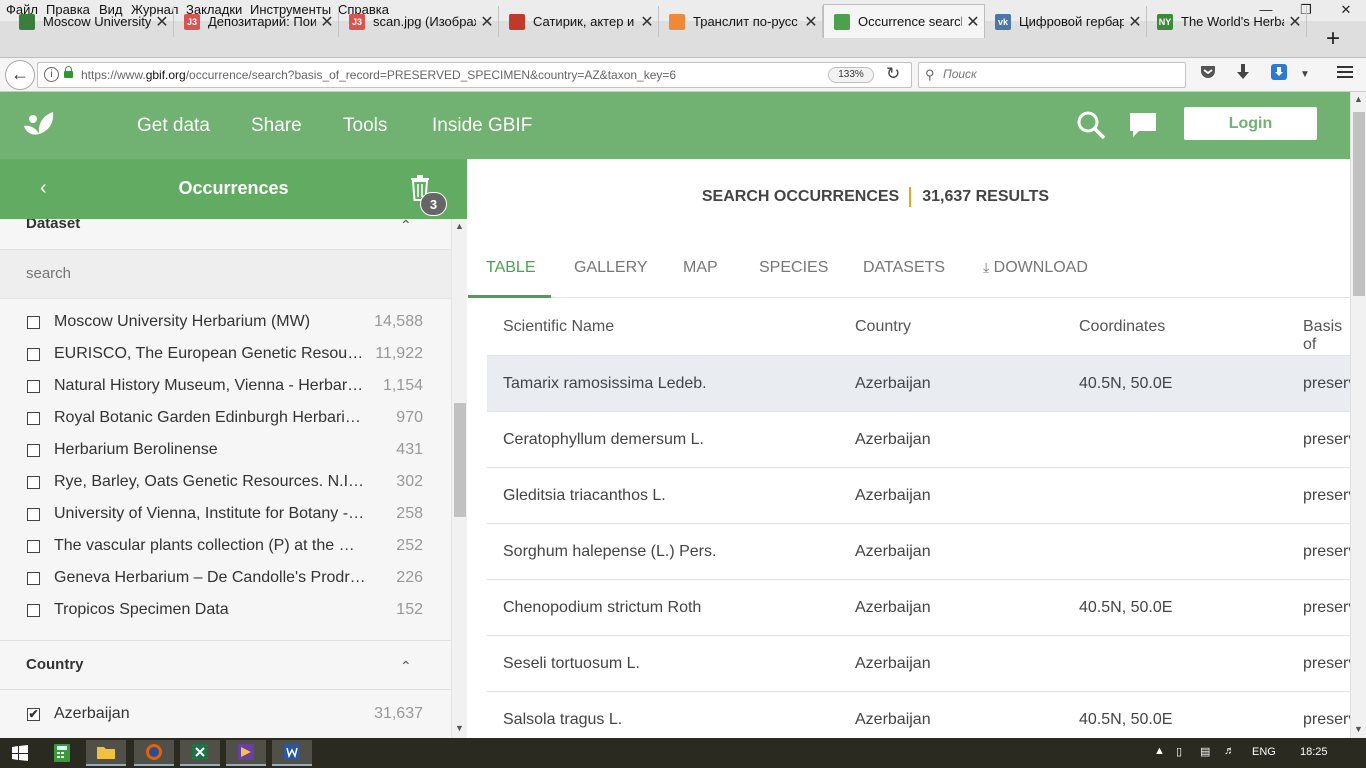  Describe the element at coordinates (1227, 21) in the screenshot. I see `browser-tab: NY The World's Herba ✕` at that location.